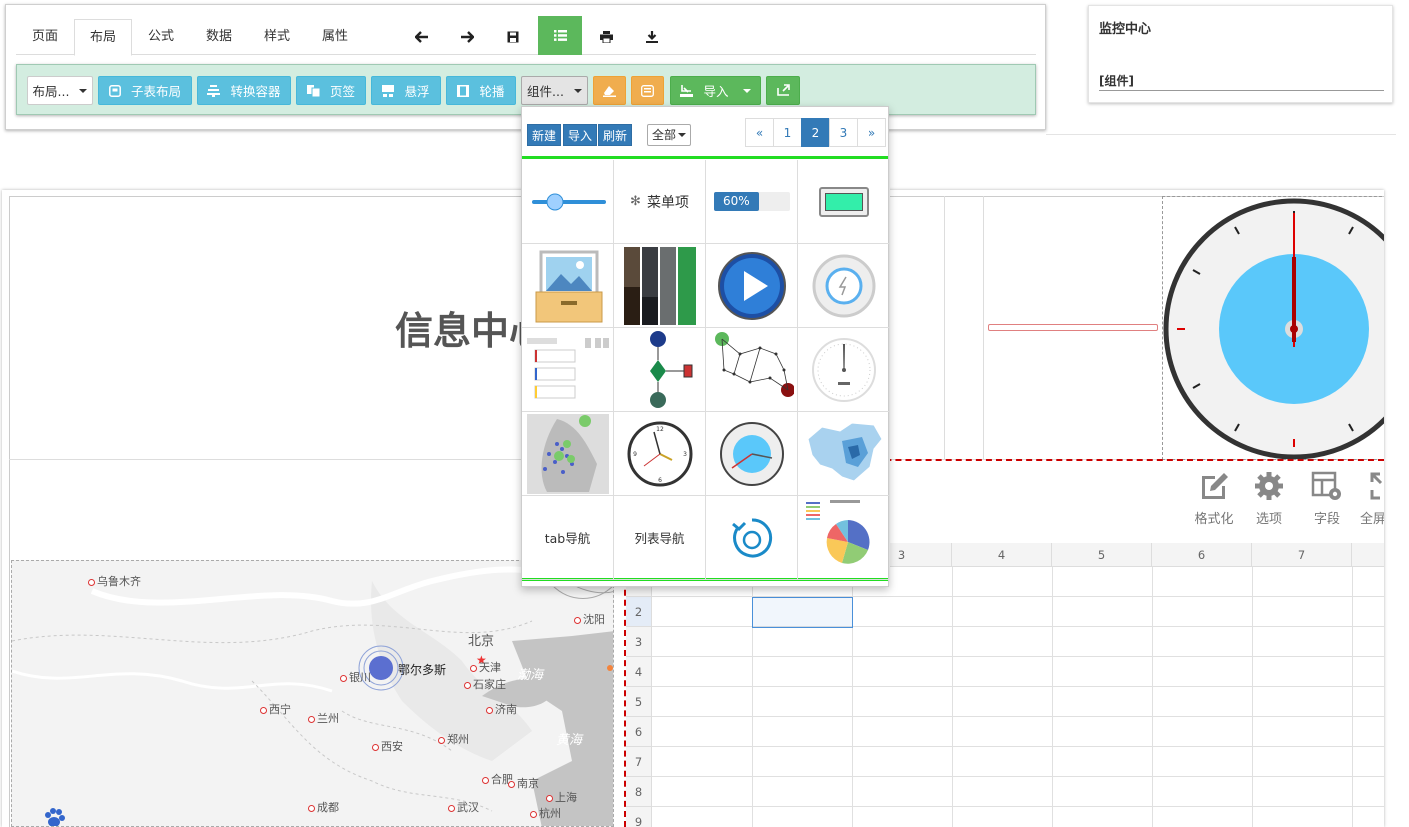 The width and height of the screenshot is (1409, 827). I want to click on float-button: 悬浮, so click(406, 90).